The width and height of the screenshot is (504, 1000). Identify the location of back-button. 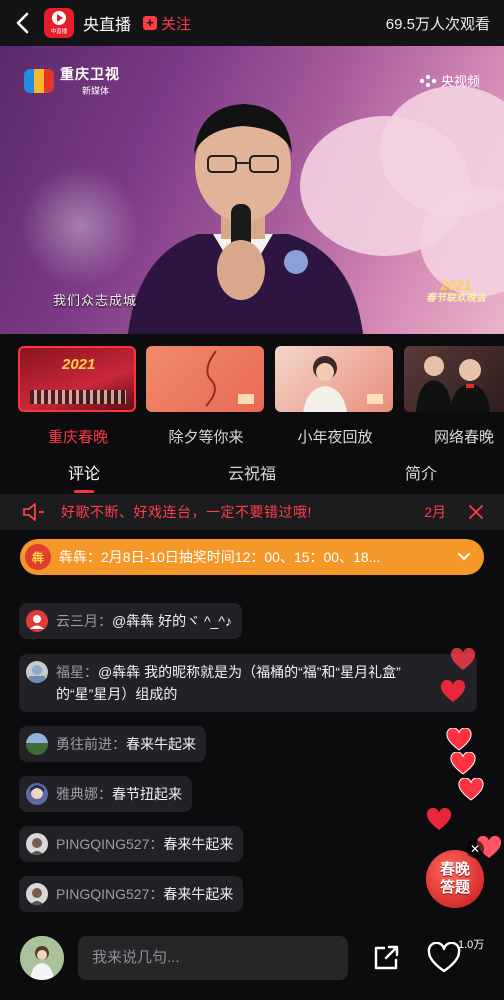
(22, 23).